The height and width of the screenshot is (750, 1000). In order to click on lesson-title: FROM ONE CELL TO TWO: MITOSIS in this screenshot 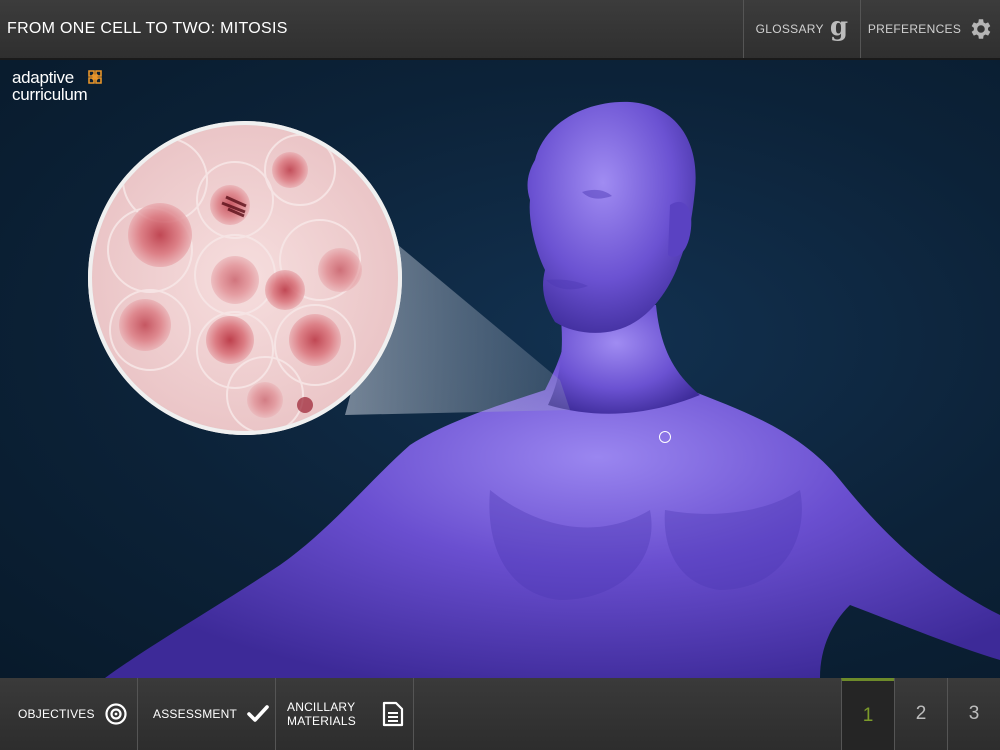, I will do `click(147, 28)`.